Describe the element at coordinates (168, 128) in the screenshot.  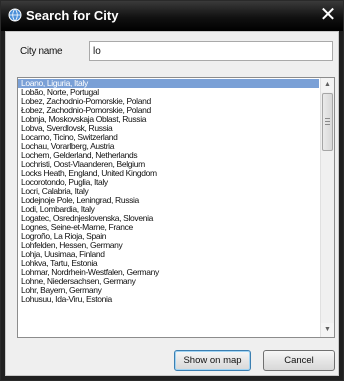
I see `list-item: Lobva, Sverdlovsk, Russia` at that location.